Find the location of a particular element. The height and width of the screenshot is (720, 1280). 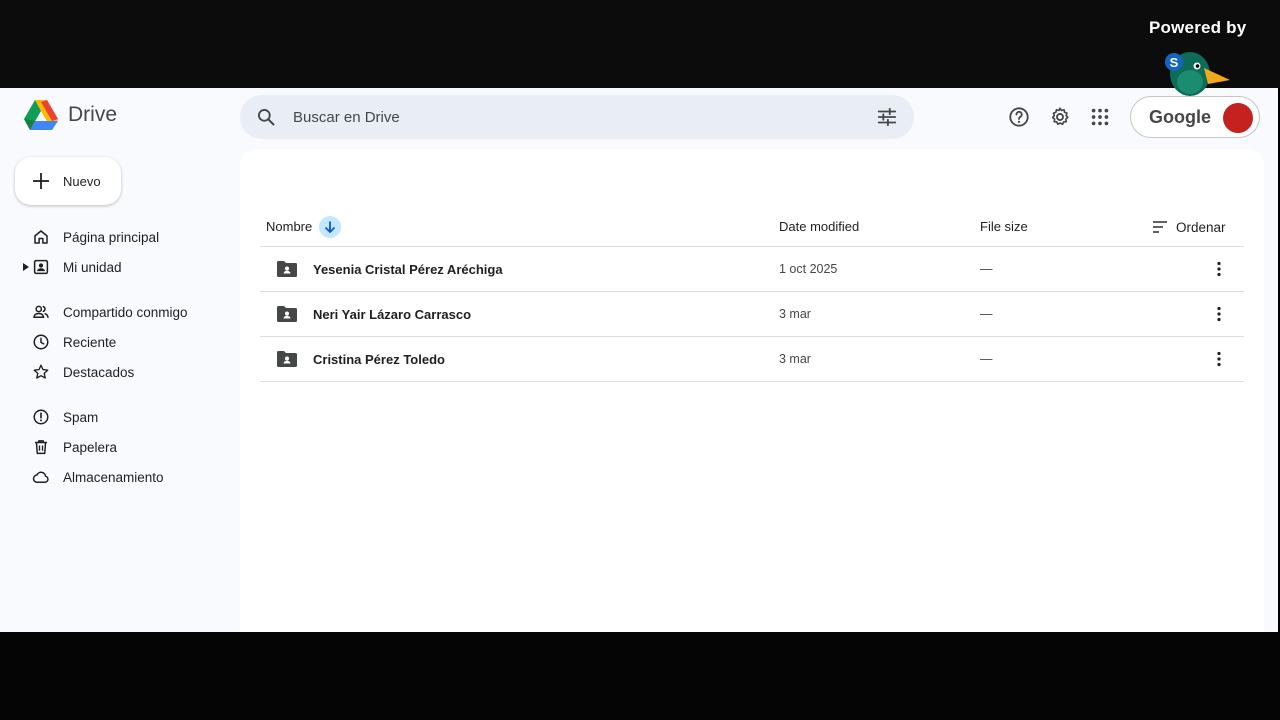

new-button: Nuevo is located at coordinates (68, 181).